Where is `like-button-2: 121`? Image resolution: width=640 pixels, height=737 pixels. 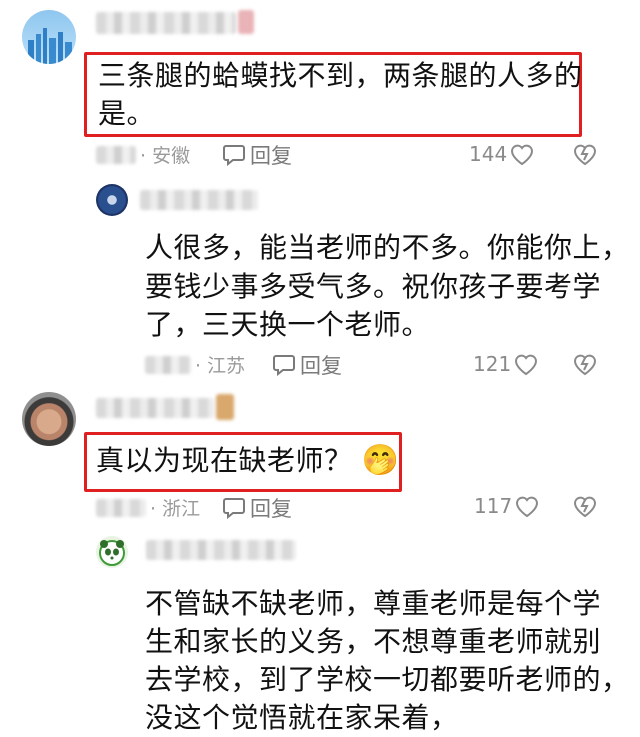 like-button-2: 121 is located at coordinates (506, 364).